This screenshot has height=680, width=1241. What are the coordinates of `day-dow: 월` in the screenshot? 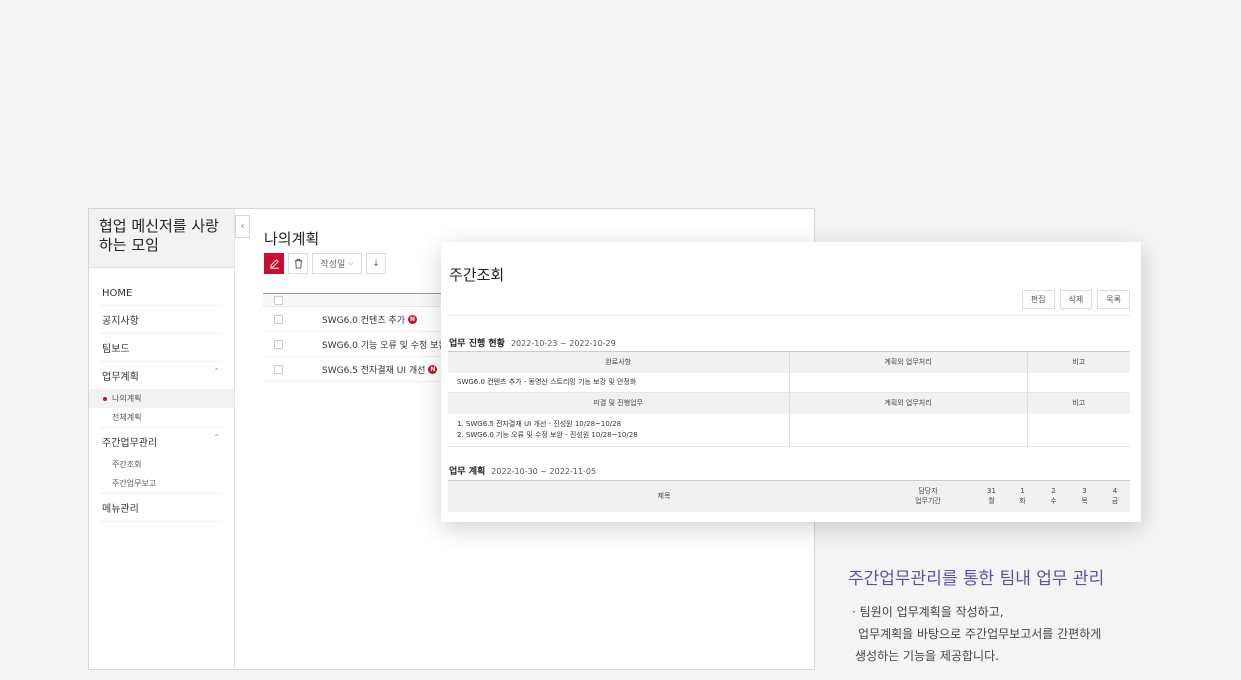 It's located at (991, 501).